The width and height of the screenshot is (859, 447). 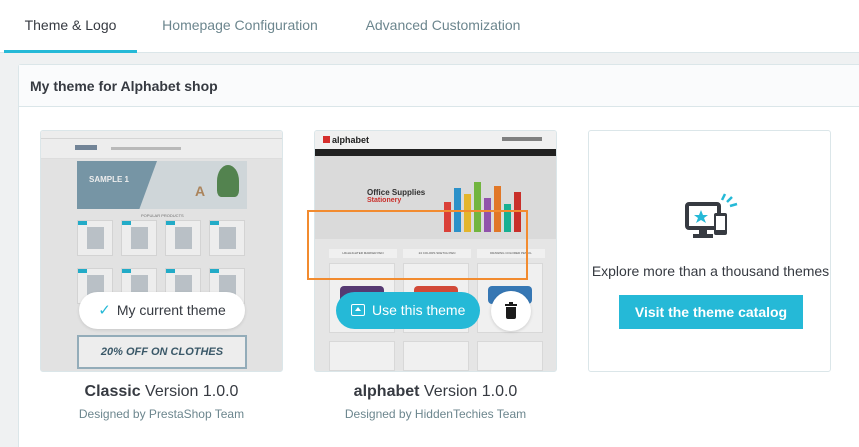 I want to click on delete-theme-button, so click(x=511, y=311).